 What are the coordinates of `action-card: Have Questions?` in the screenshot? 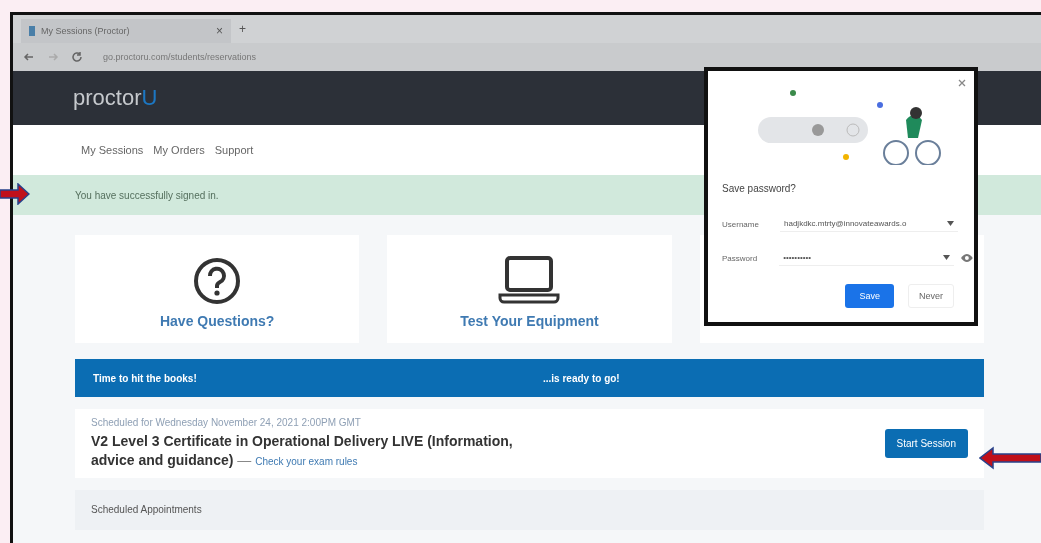 It's located at (217, 289).